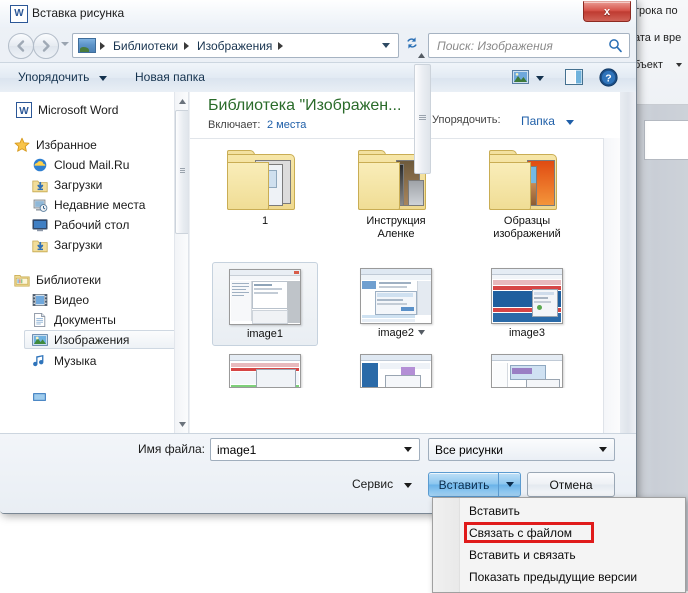  I want to click on file-grid-item-label: image1, so click(265, 334).